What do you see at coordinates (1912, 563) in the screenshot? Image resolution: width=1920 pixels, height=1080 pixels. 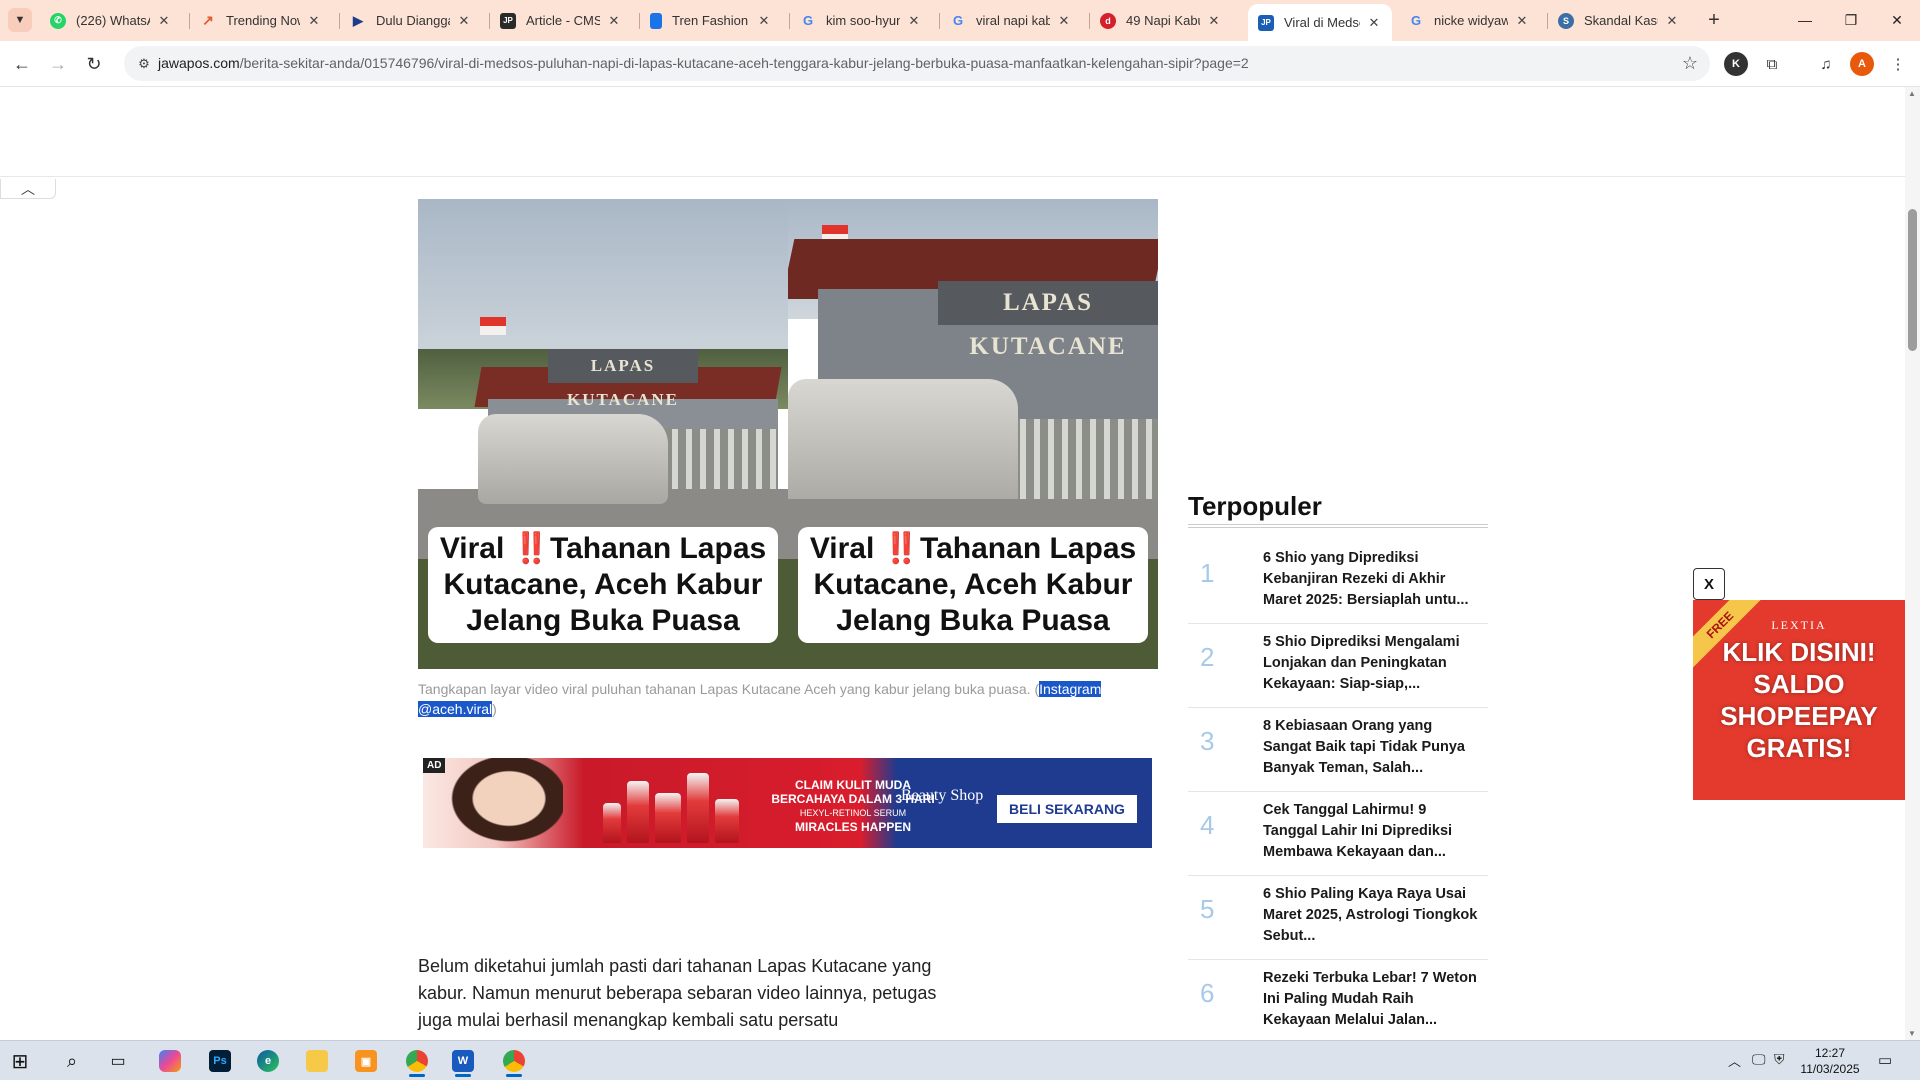 I see `page-scrollbar: ▲ ▼` at bounding box center [1912, 563].